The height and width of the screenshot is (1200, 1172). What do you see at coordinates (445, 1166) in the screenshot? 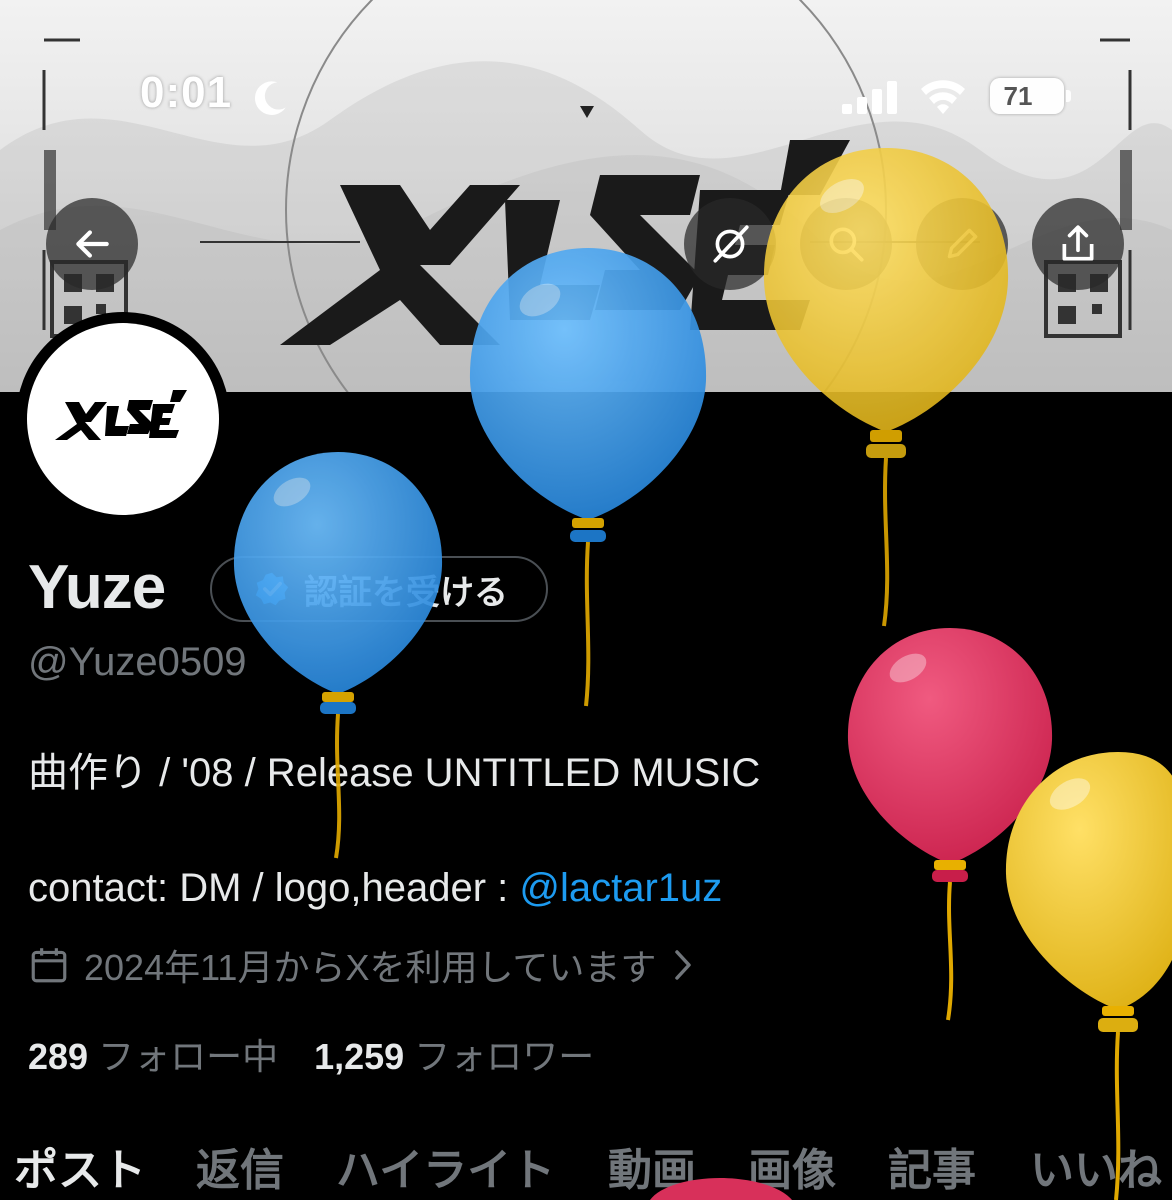
I see `tab-highlights: ハイライト` at bounding box center [445, 1166].